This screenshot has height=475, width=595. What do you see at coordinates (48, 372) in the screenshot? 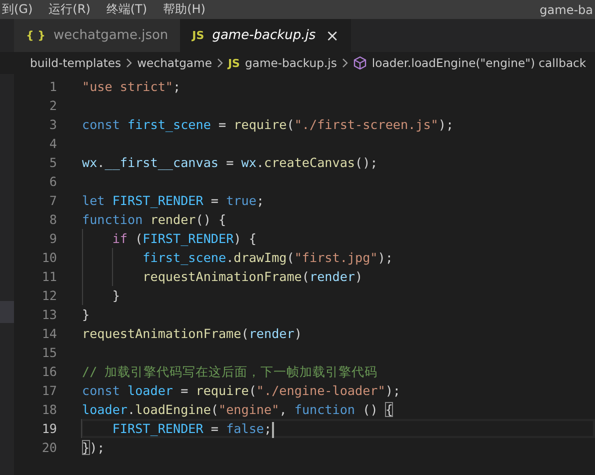
I see `line-number: 16` at bounding box center [48, 372].